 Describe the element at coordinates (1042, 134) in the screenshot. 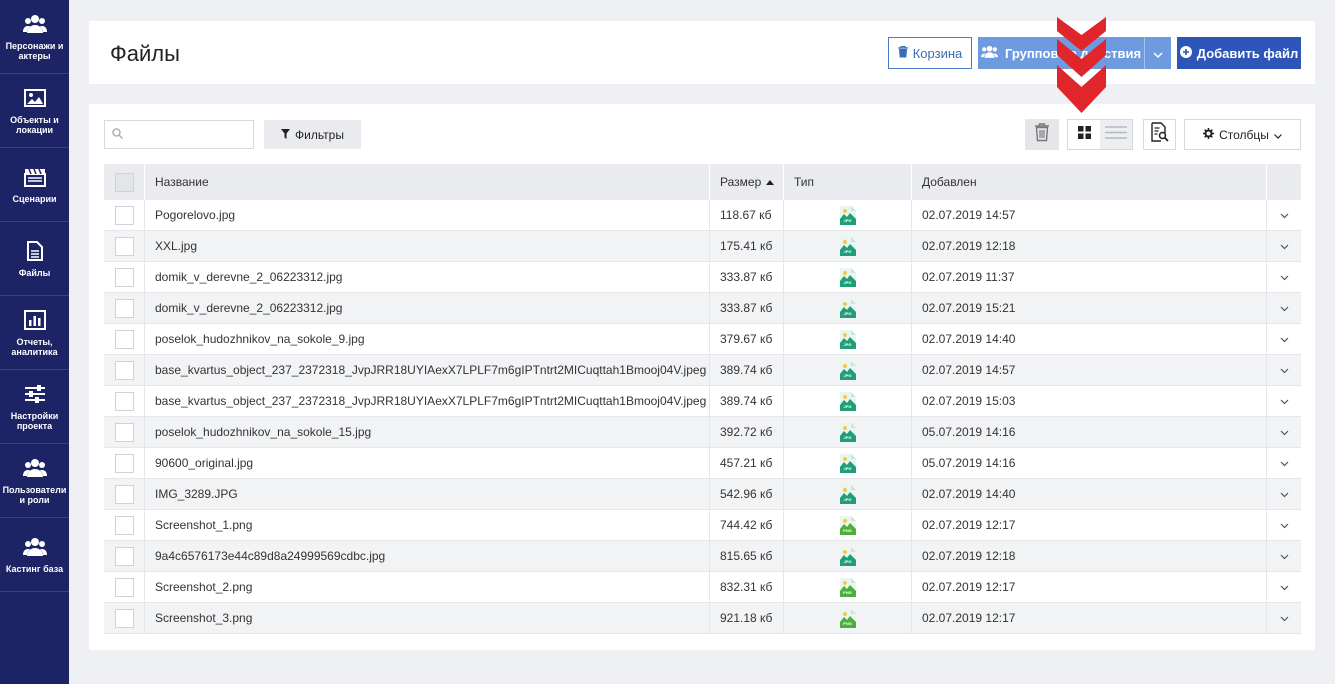

I see `delete-button` at that location.